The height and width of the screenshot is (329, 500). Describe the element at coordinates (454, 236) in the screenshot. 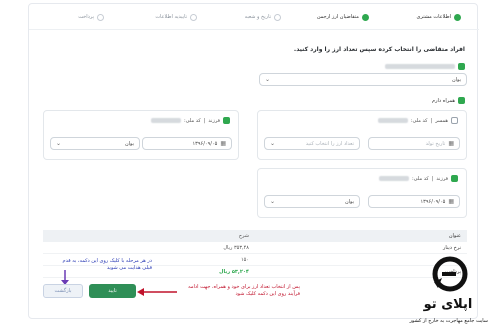

I see `column-header: عنوان` at that location.